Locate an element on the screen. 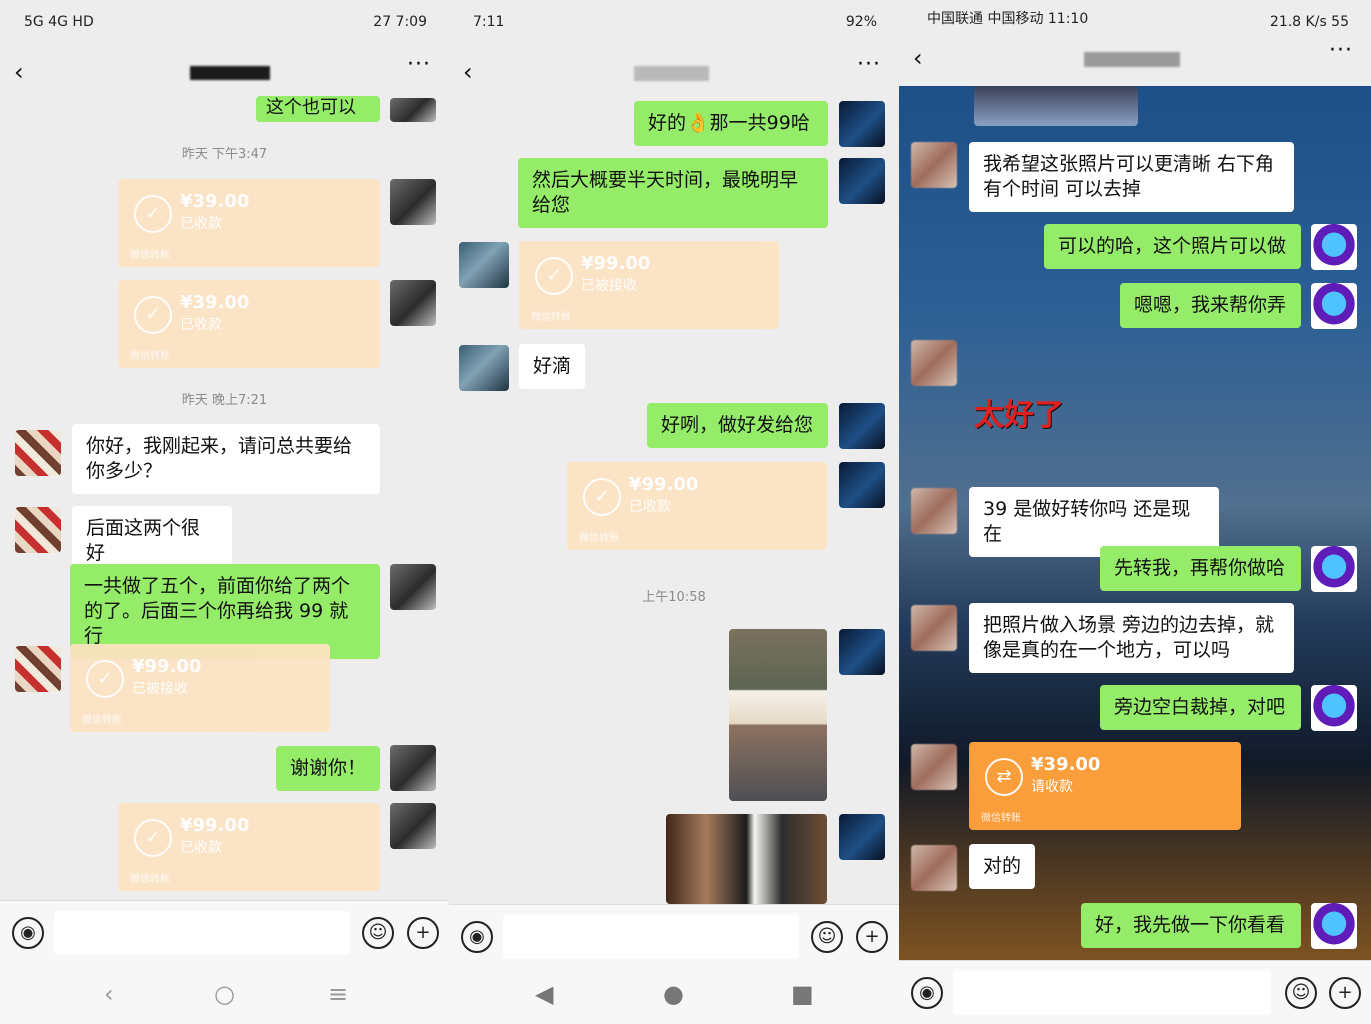  nav-menu-icon: ≡ is located at coordinates (338, 994).